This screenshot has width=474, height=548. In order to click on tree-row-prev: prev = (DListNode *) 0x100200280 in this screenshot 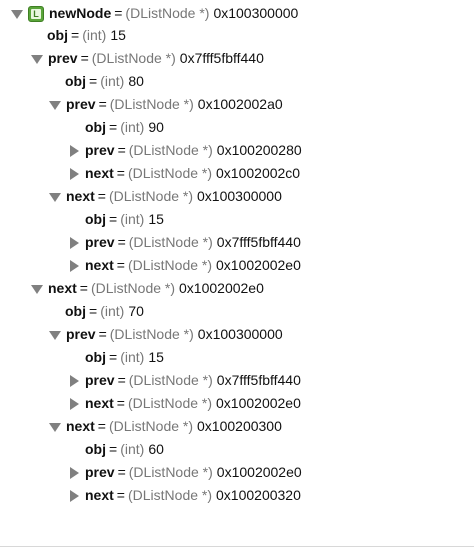, I will do `click(184, 150)`.